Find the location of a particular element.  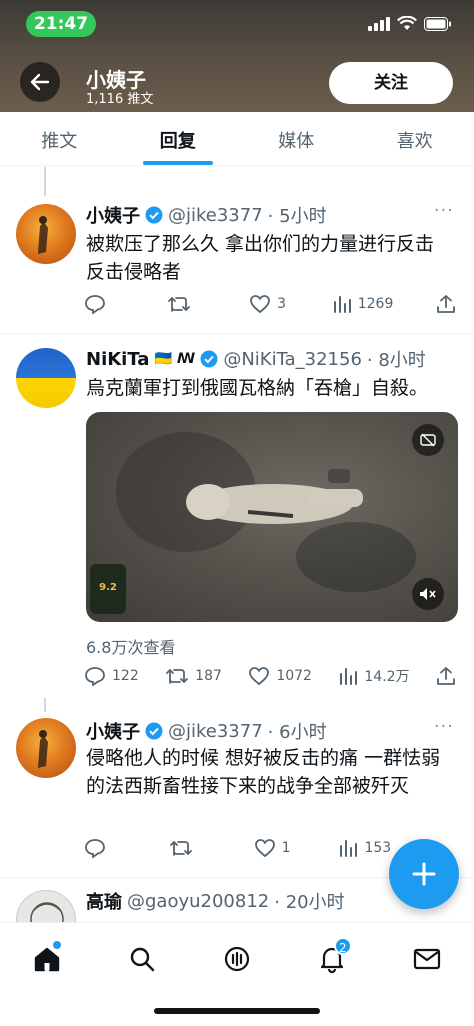

search-icon is located at coordinates (142, 959).